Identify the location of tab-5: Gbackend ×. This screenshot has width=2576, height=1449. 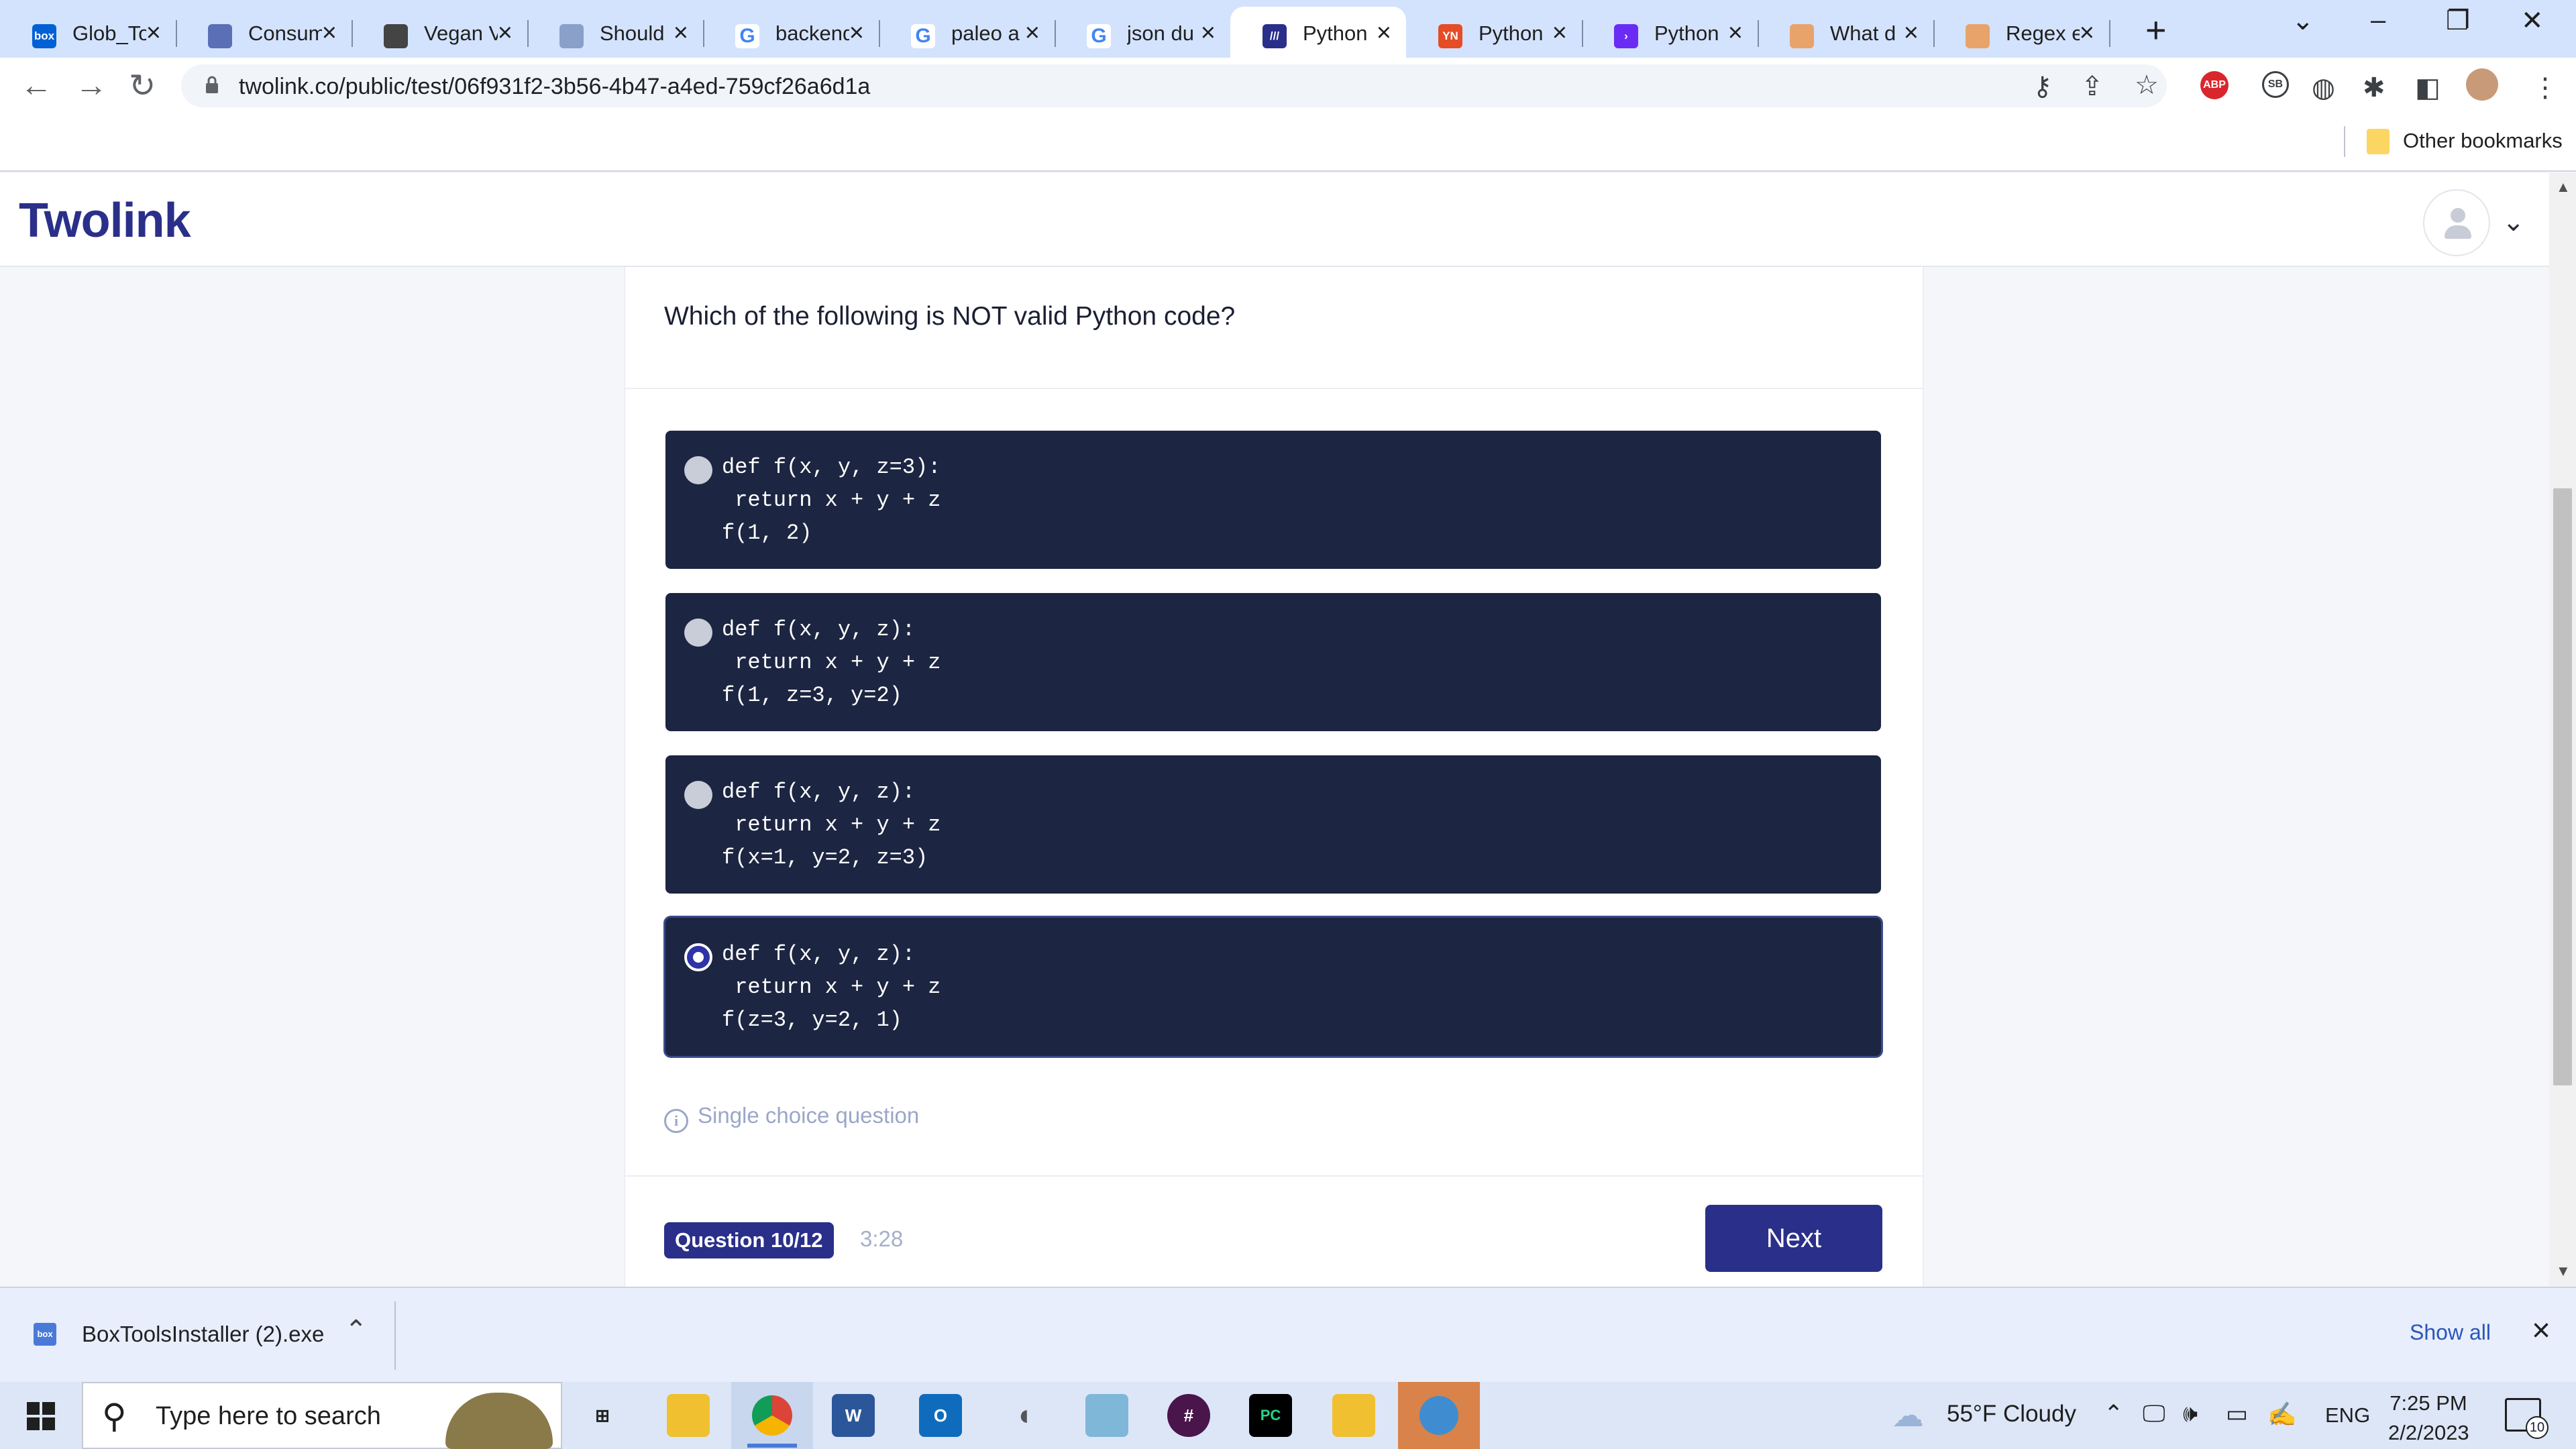
(791, 32).